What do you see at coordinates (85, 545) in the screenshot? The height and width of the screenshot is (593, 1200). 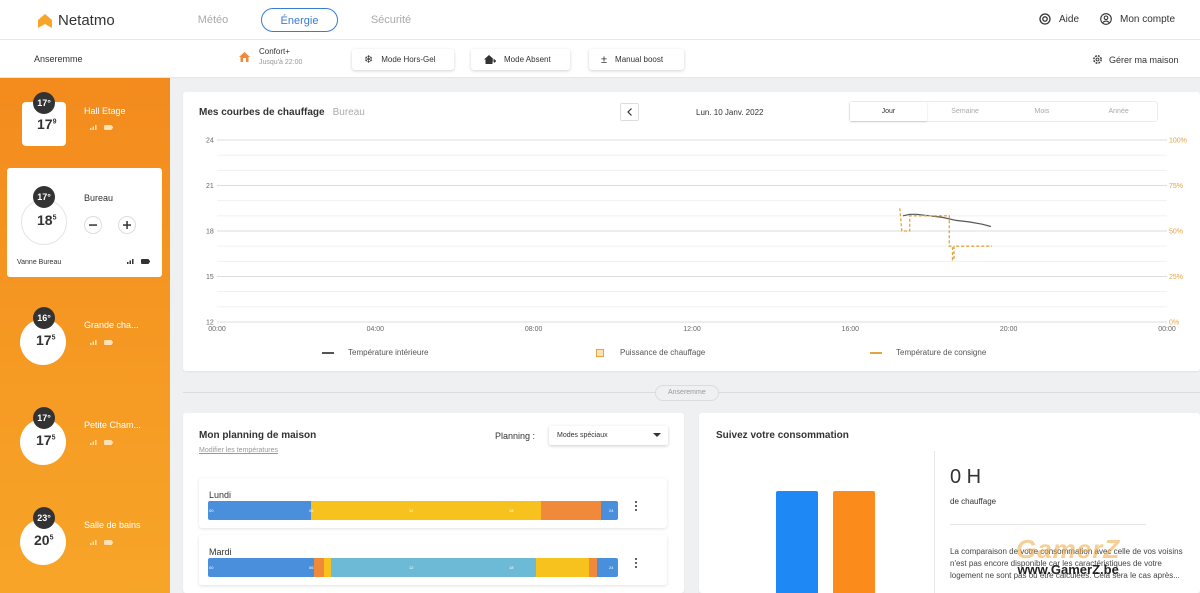 I see `room-salle-de-bains: 23° 205 Salle de bains` at bounding box center [85, 545].